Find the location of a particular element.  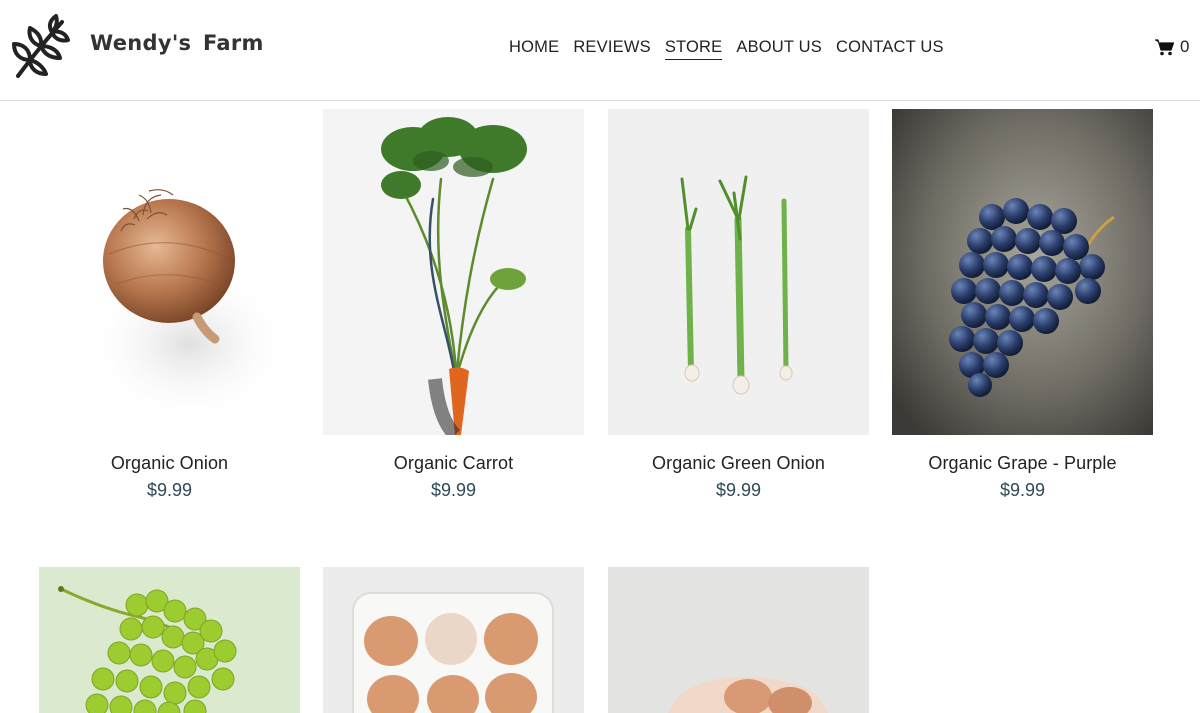

product-title: Organic Green Onion is located at coordinates (738, 463).